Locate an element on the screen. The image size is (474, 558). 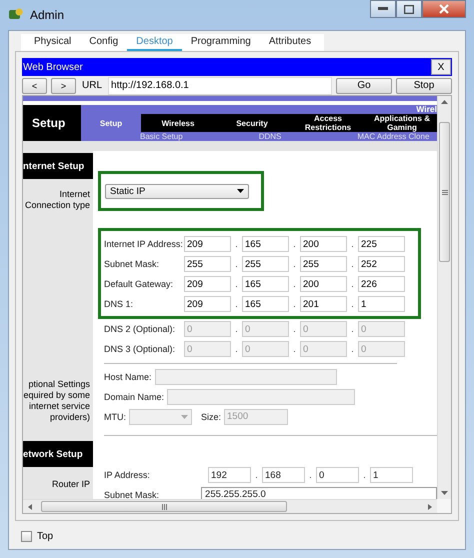
domain-name-field is located at coordinates (261, 397).